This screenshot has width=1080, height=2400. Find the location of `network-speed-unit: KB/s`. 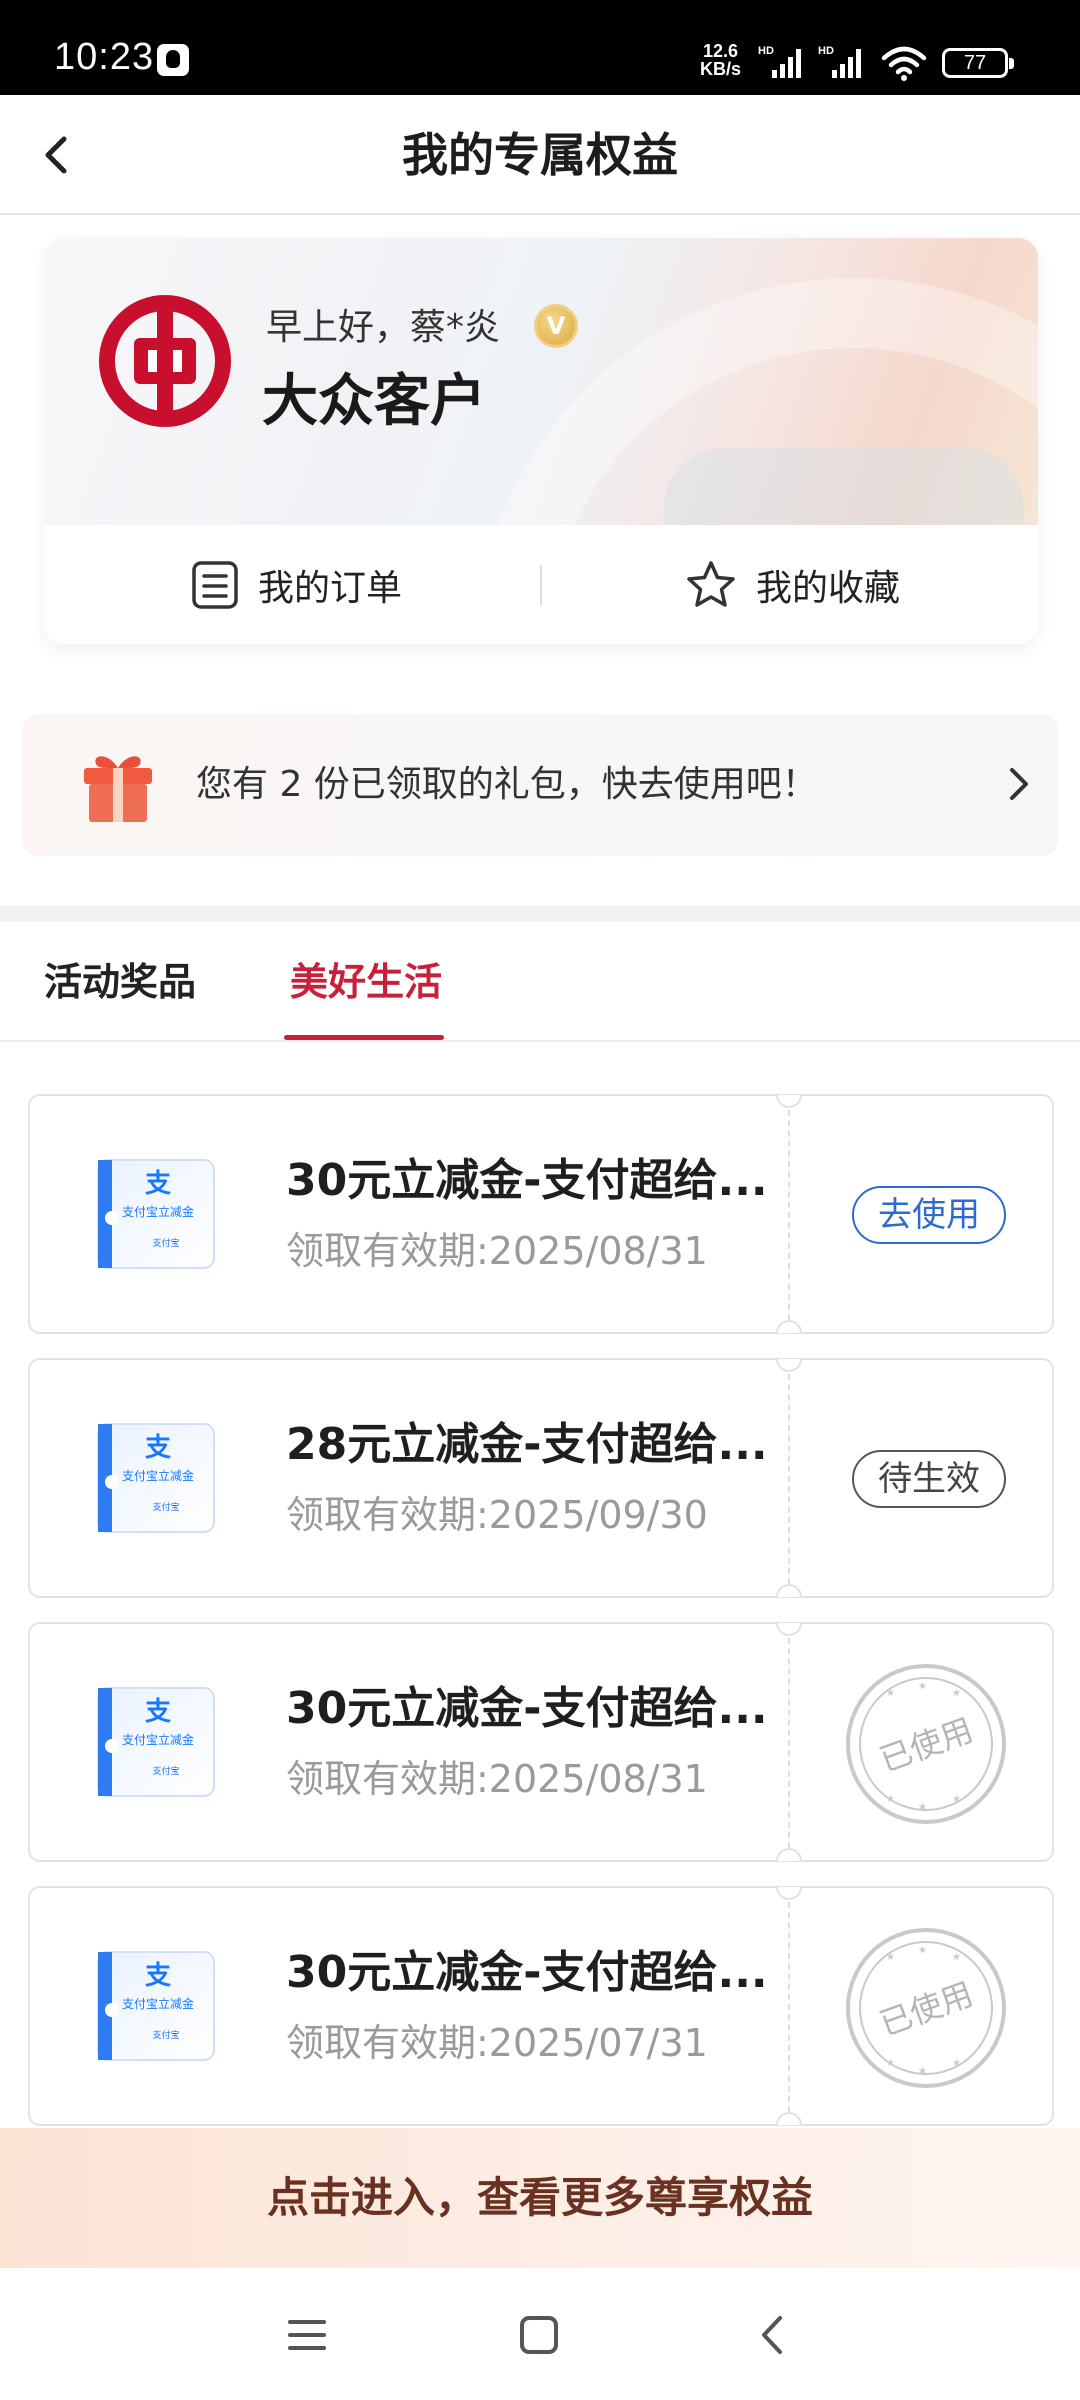

network-speed-unit: KB/s is located at coordinates (721, 69).